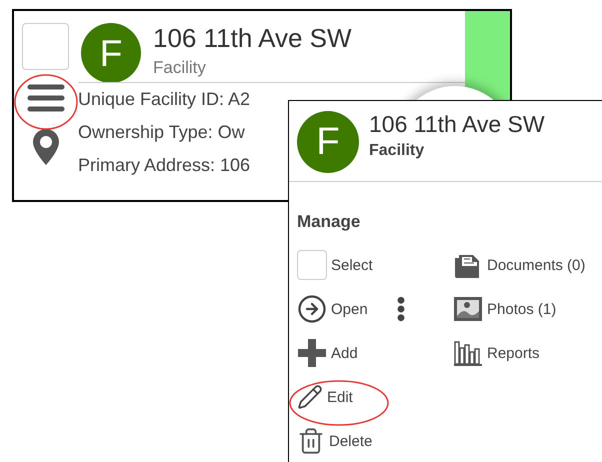 This screenshot has width=602, height=462. Describe the element at coordinates (46, 147) in the screenshot. I see `map-pin-icon` at that location.